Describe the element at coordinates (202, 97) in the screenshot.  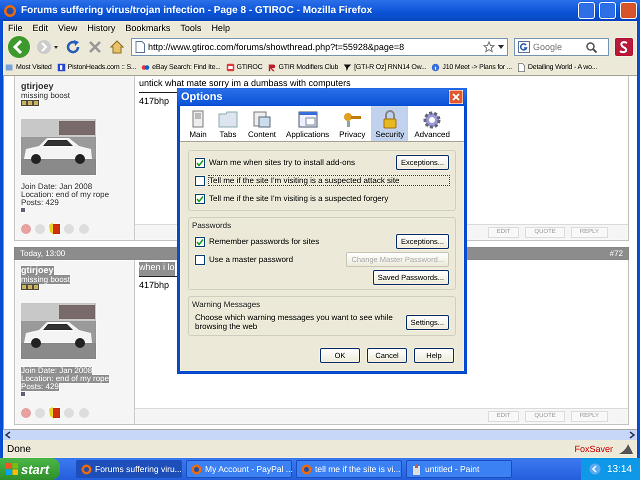
I see `dialog-title: Options` at that location.